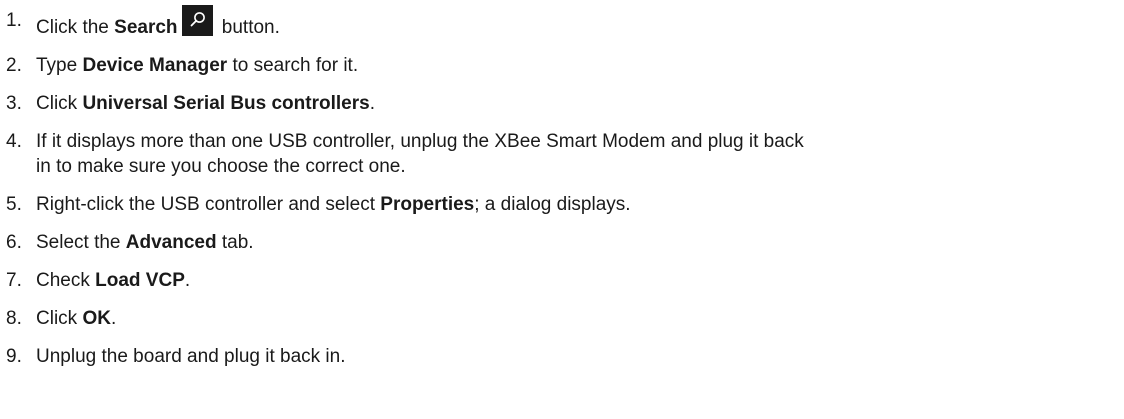 The height and width of the screenshot is (419, 1124). I want to click on step-text: button., so click(248, 27).